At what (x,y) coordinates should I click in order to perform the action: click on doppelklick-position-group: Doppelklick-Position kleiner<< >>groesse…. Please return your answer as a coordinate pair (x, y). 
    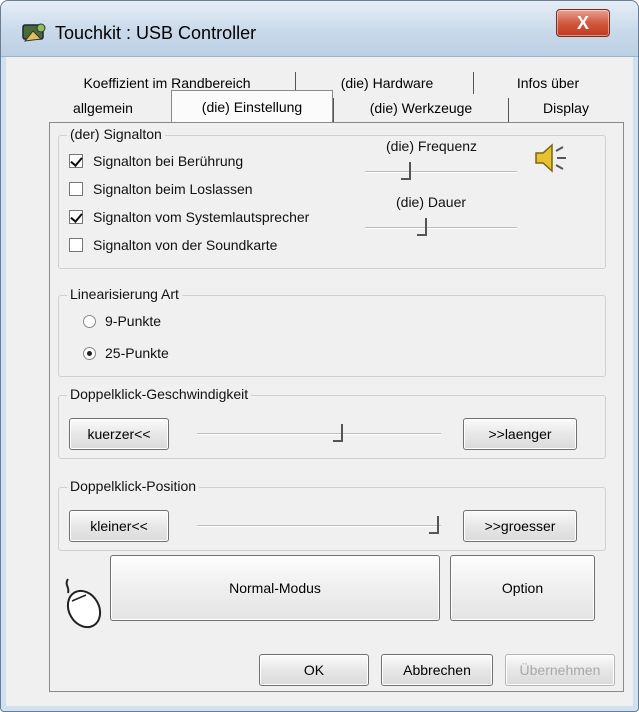
    Looking at the image, I should click on (332, 514).